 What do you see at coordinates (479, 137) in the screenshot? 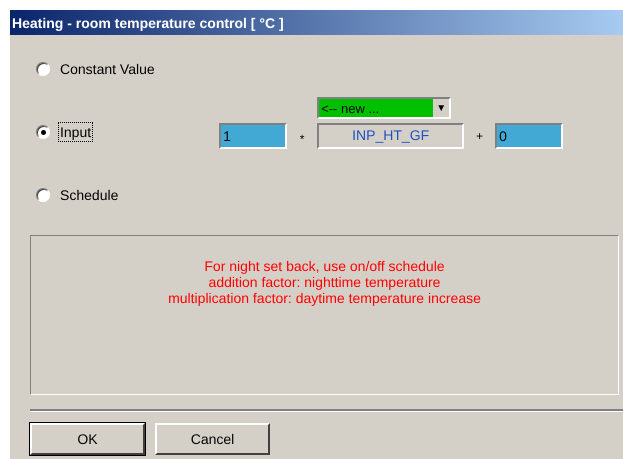
I see `plus-sign: +` at bounding box center [479, 137].